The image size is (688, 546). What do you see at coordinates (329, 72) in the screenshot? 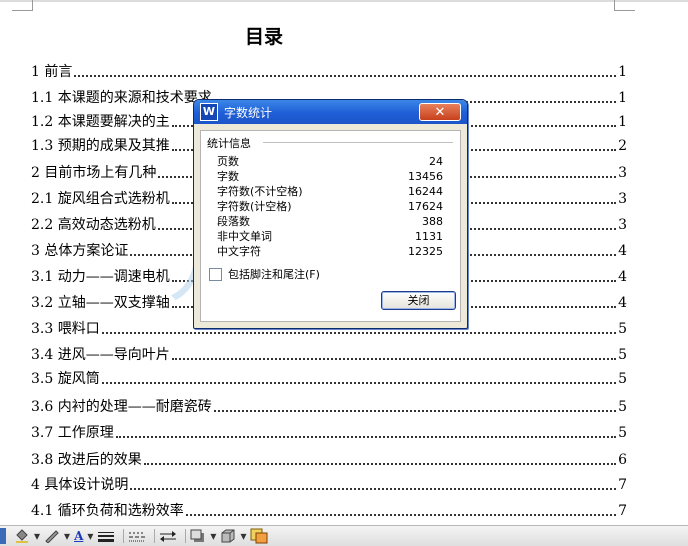
I see `toc-entry: 1 前言 1` at bounding box center [329, 72].